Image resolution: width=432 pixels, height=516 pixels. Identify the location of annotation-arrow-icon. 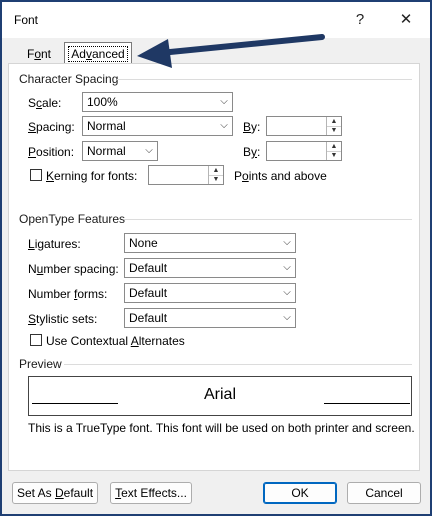
(231, 51).